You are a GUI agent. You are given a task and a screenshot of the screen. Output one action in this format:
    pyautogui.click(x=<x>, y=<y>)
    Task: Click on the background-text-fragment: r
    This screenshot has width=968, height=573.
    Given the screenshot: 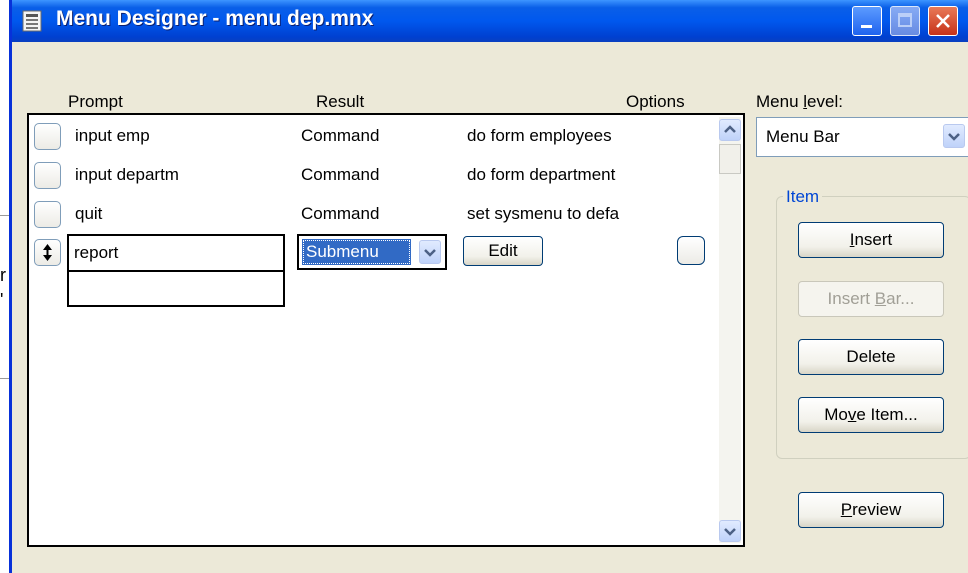 What is the action you would take?
    pyautogui.click(x=3, y=275)
    